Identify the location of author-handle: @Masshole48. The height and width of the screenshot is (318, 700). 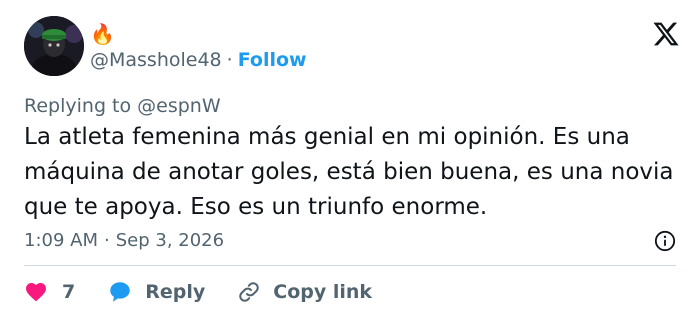
(156, 60).